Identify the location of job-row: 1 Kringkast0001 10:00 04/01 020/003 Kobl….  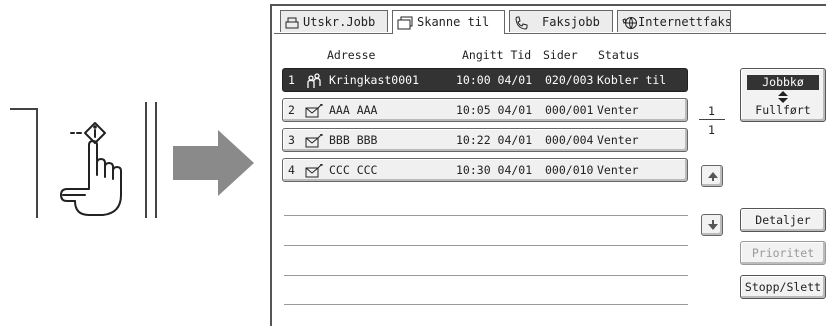
(485, 80).